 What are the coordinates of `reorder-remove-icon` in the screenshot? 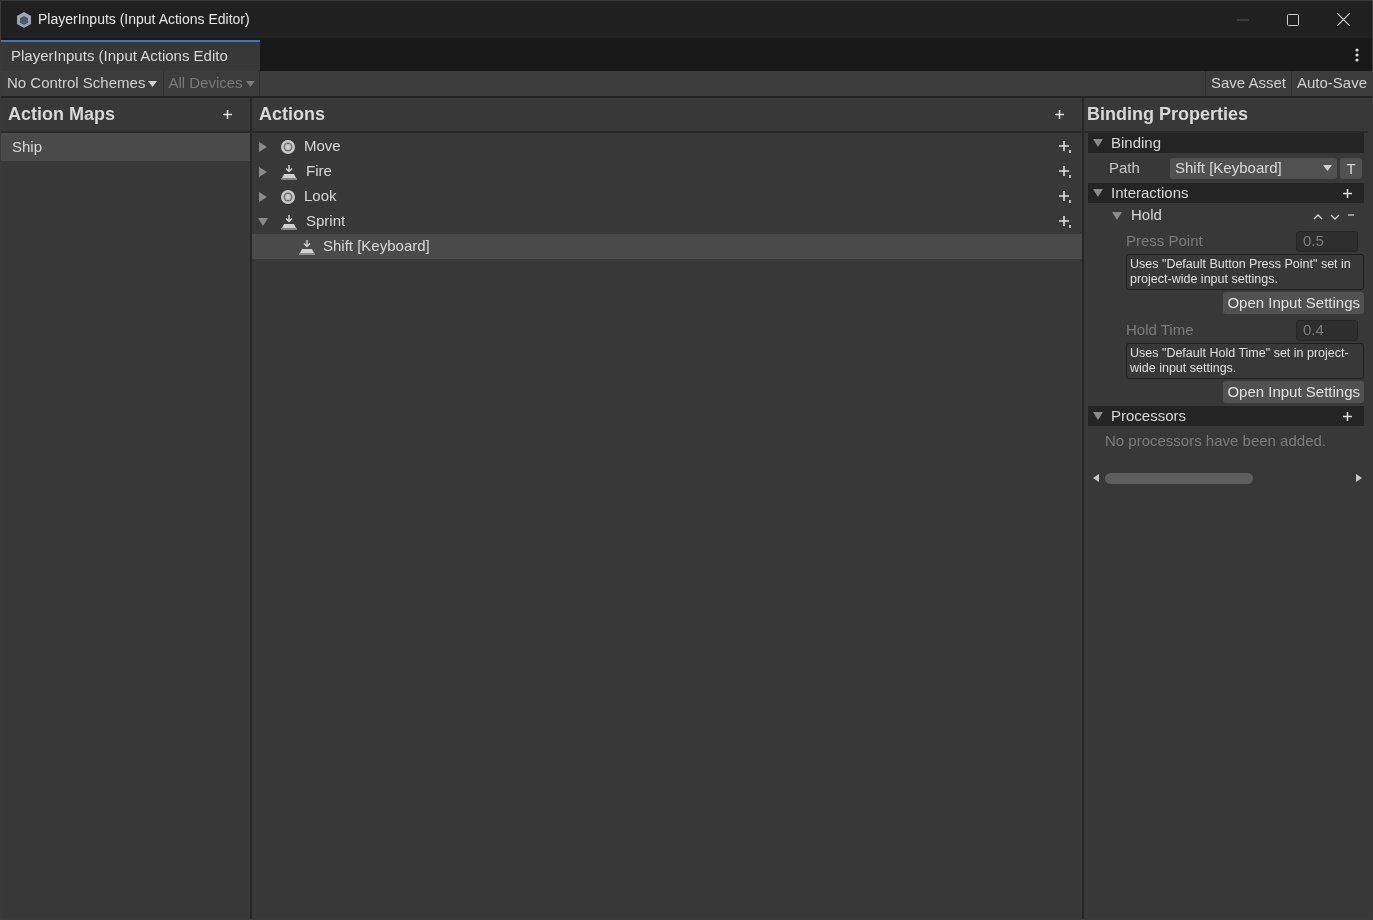 It's located at (1334, 215).